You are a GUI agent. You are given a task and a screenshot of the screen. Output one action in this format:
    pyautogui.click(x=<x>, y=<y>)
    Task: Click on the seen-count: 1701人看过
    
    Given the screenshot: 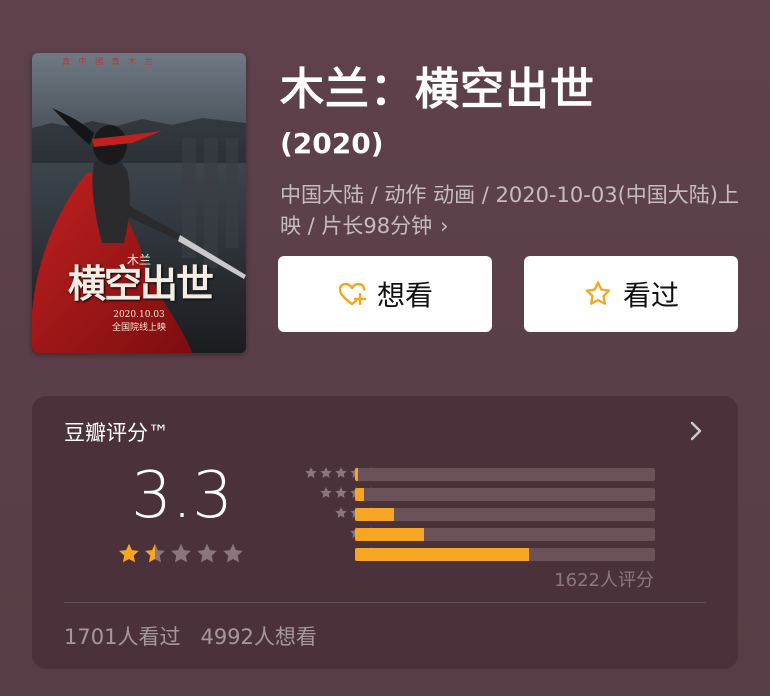 What is the action you would take?
    pyautogui.click(x=122, y=637)
    